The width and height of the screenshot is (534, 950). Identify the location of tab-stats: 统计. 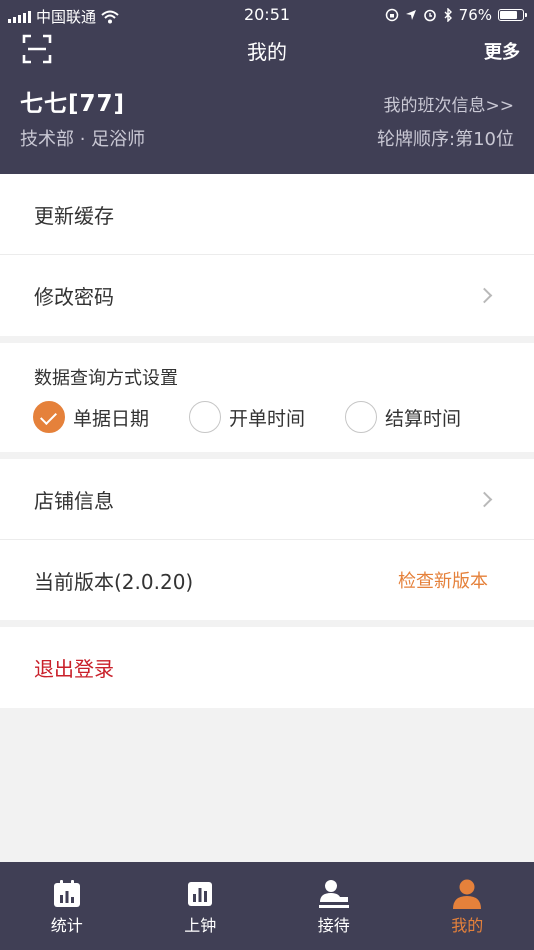
(67, 906).